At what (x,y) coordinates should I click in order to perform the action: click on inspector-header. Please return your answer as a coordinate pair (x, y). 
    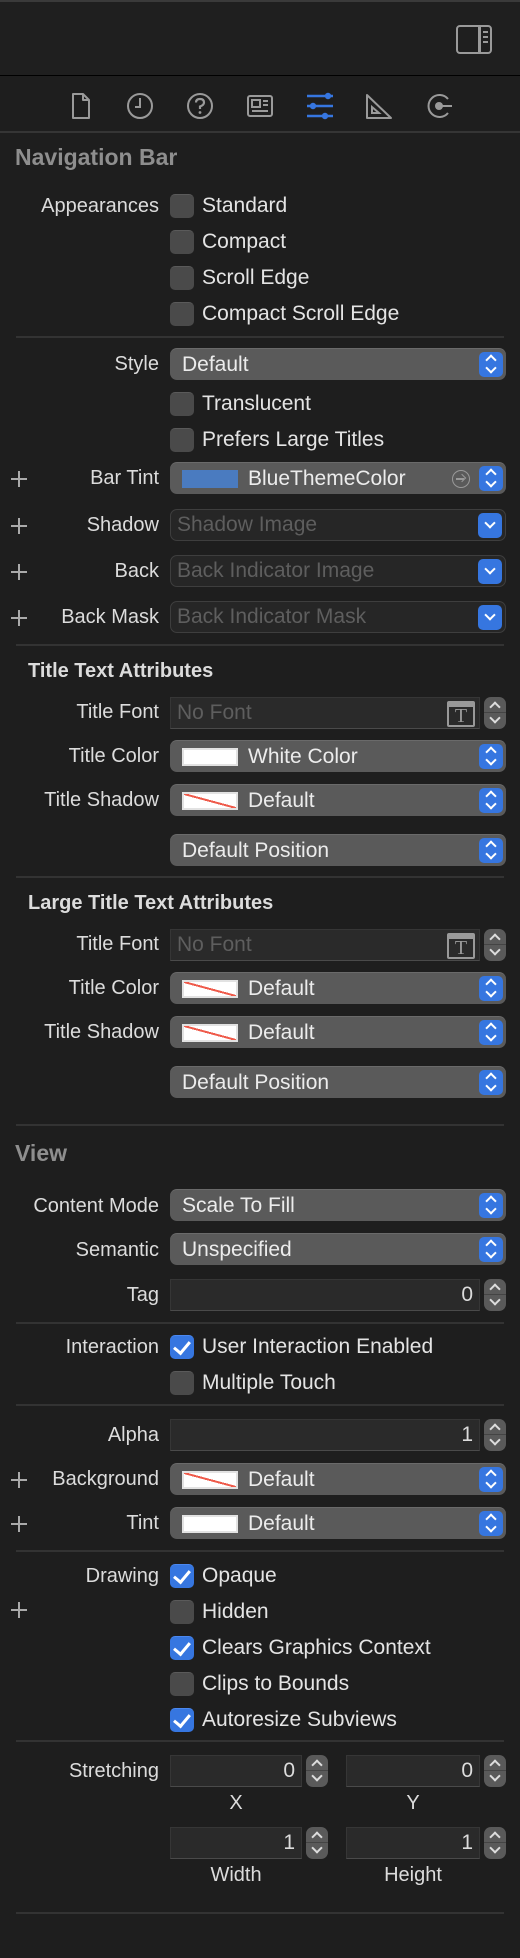
    Looking at the image, I should click on (260, 38).